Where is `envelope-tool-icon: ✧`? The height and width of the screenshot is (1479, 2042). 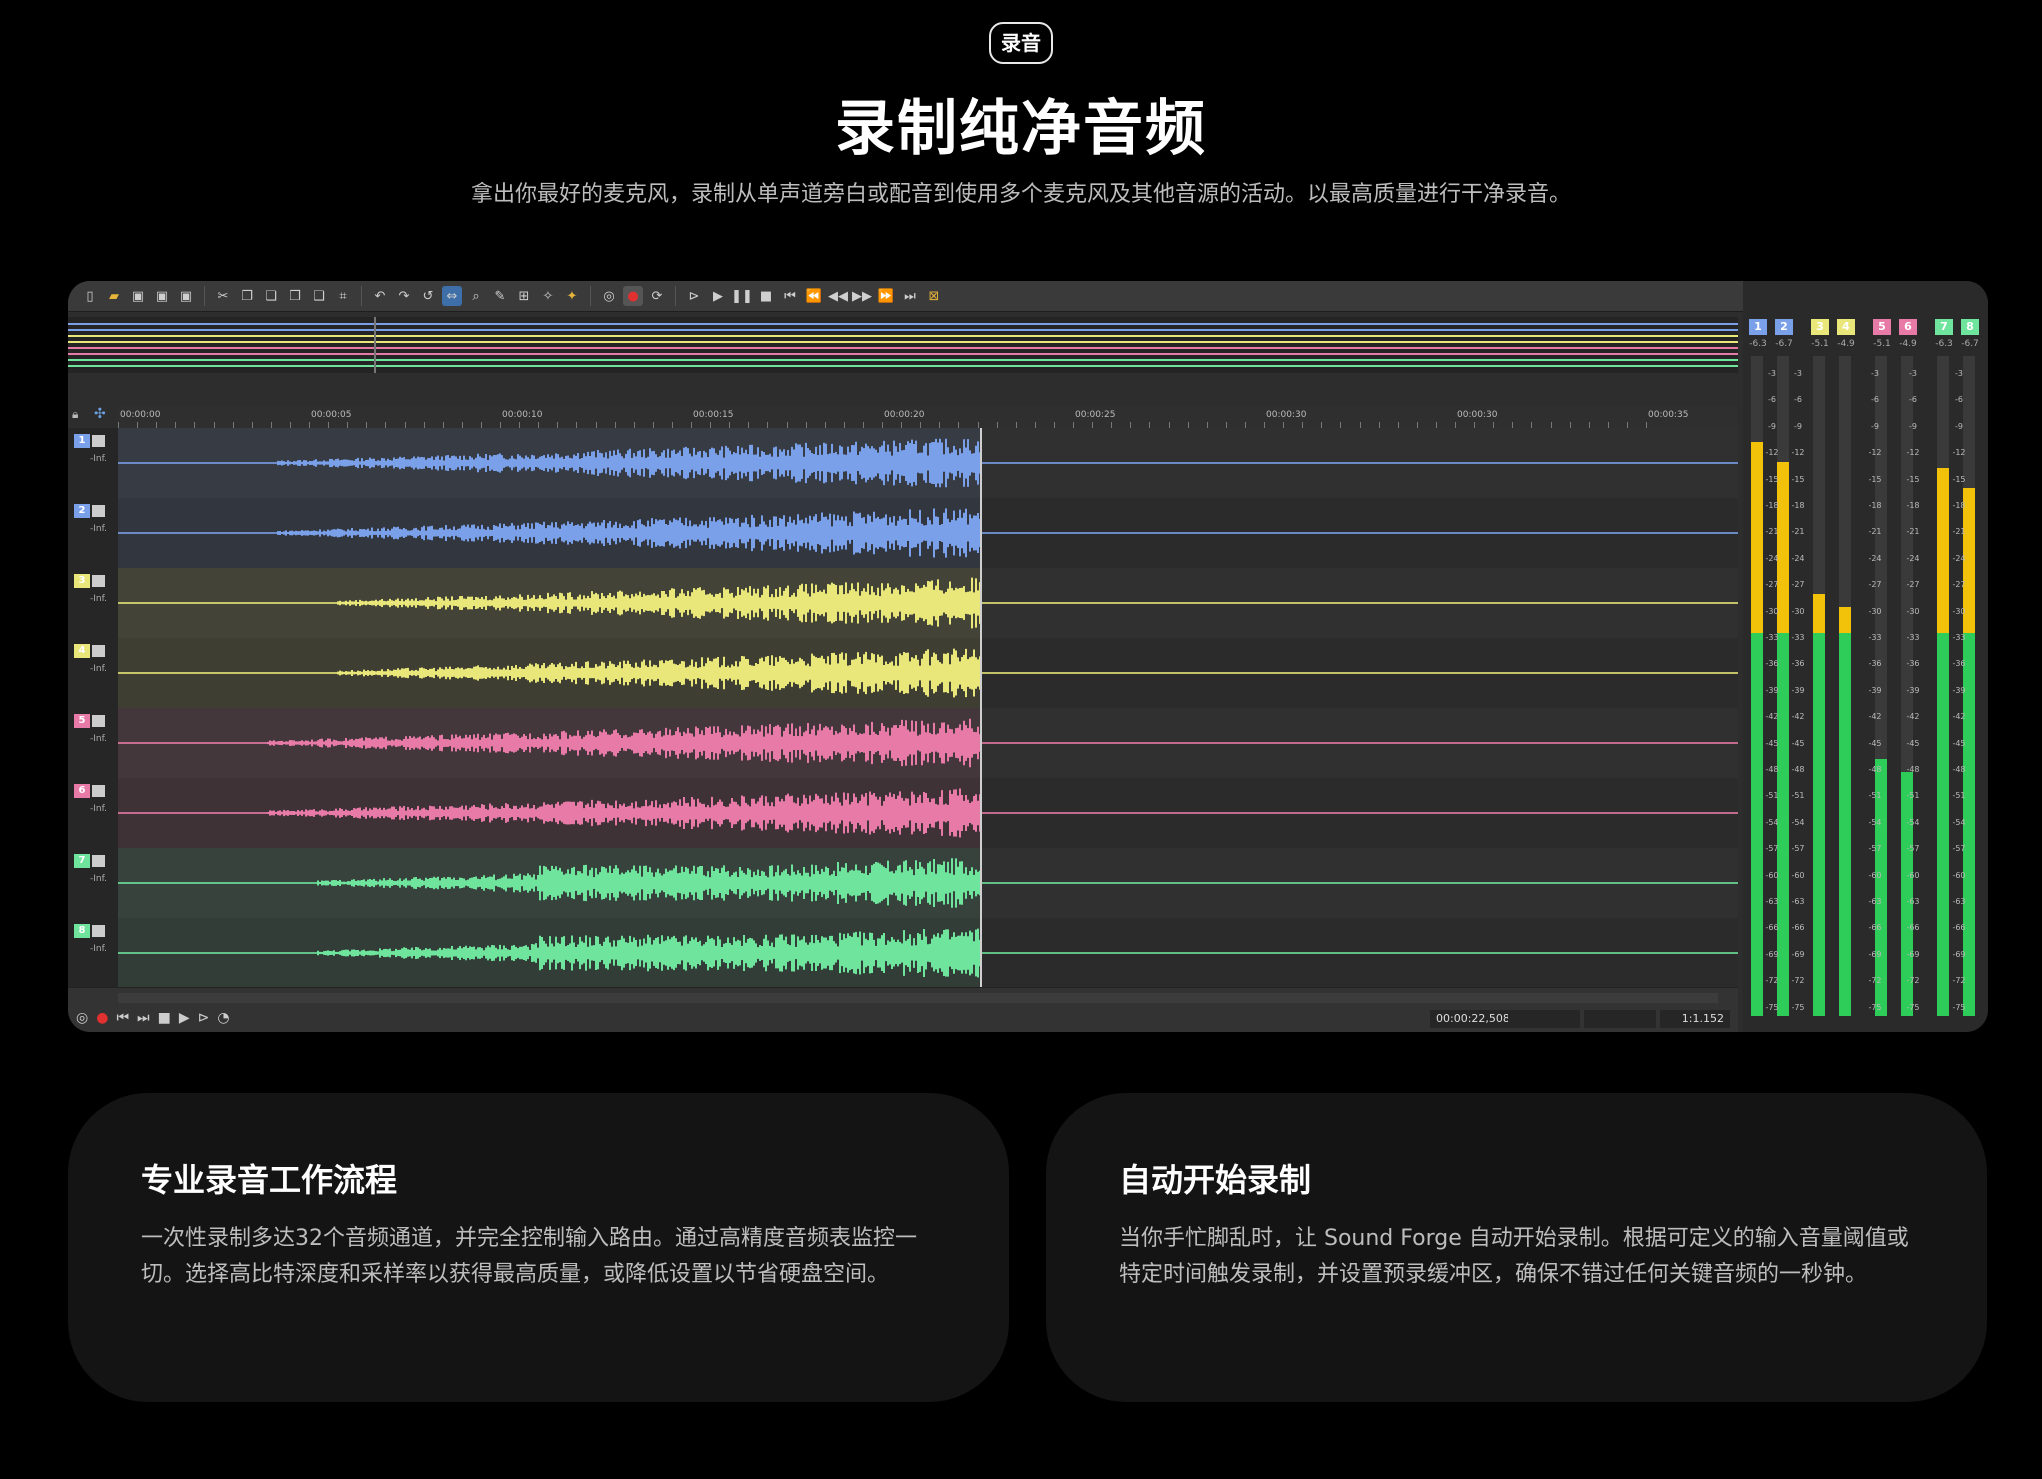
envelope-tool-icon: ✧ is located at coordinates (548, 296).